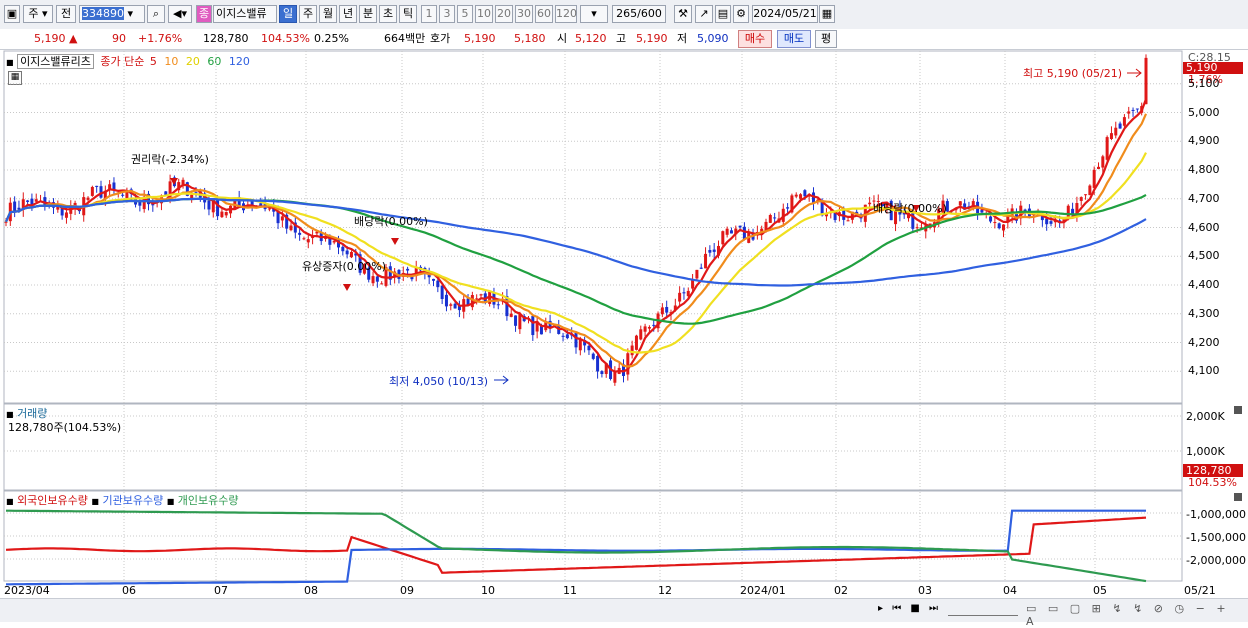 The width and height of the screenshot is (1248, 628). Describe the element at coordinates (484, 14) in the screenshot. I see `interval-10: 10` at that location.